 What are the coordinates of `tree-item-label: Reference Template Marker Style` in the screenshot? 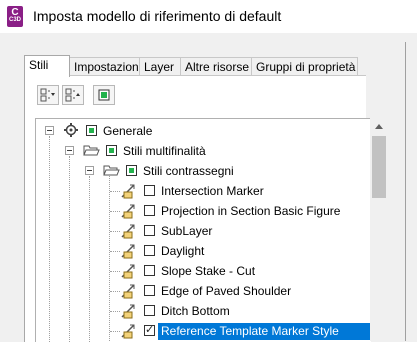 It's located at (264, 331).